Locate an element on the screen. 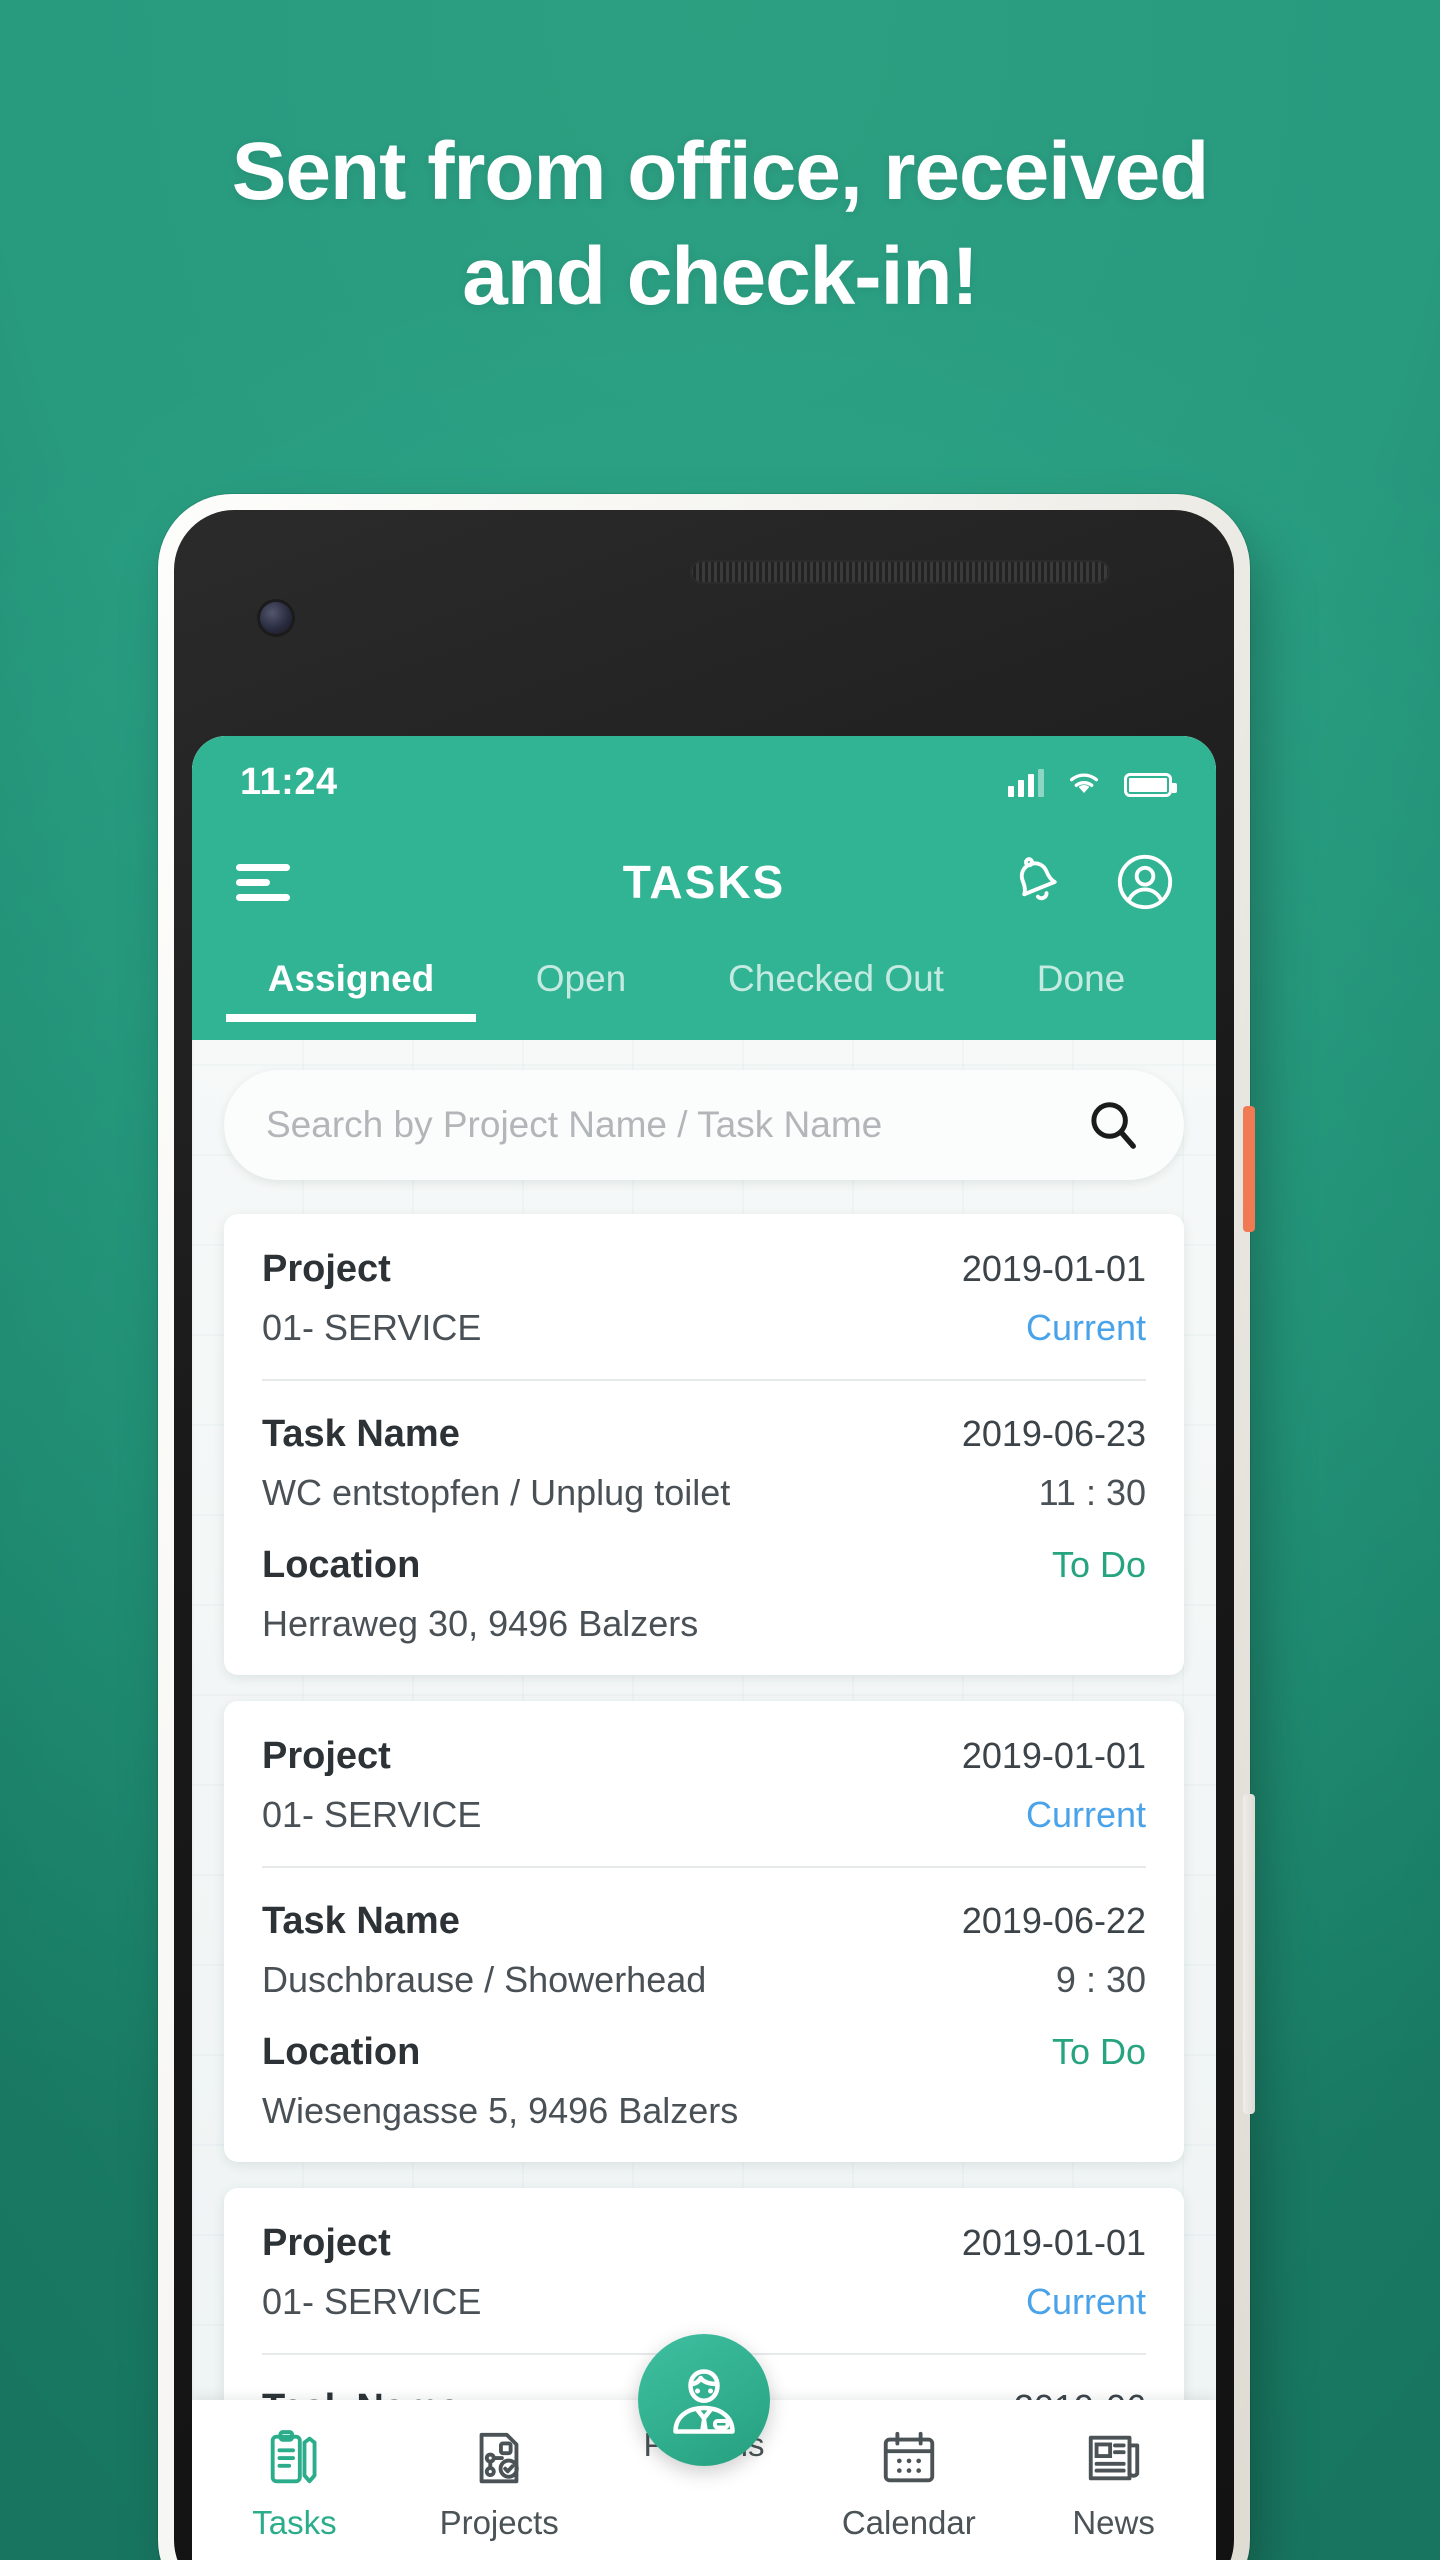 This screenshot has height=2560, width=1440. status-bar-icons is located at coordinates (1092, 782).